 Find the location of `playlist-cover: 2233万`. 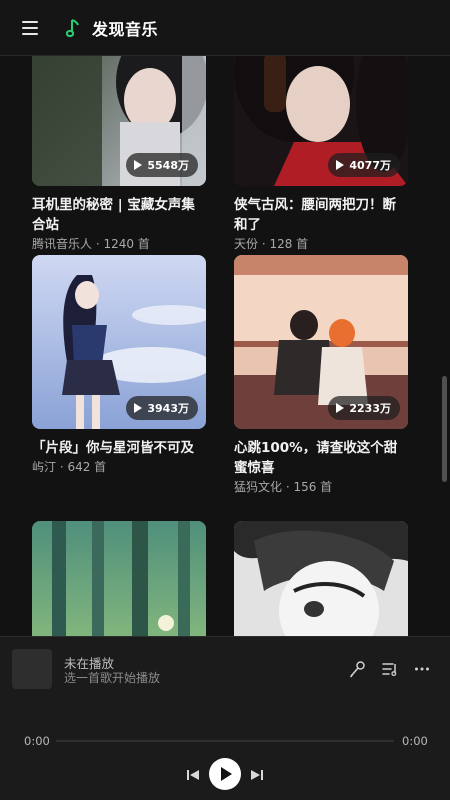

playlist-cover: 2233万 is located at coordinates (321, 342).